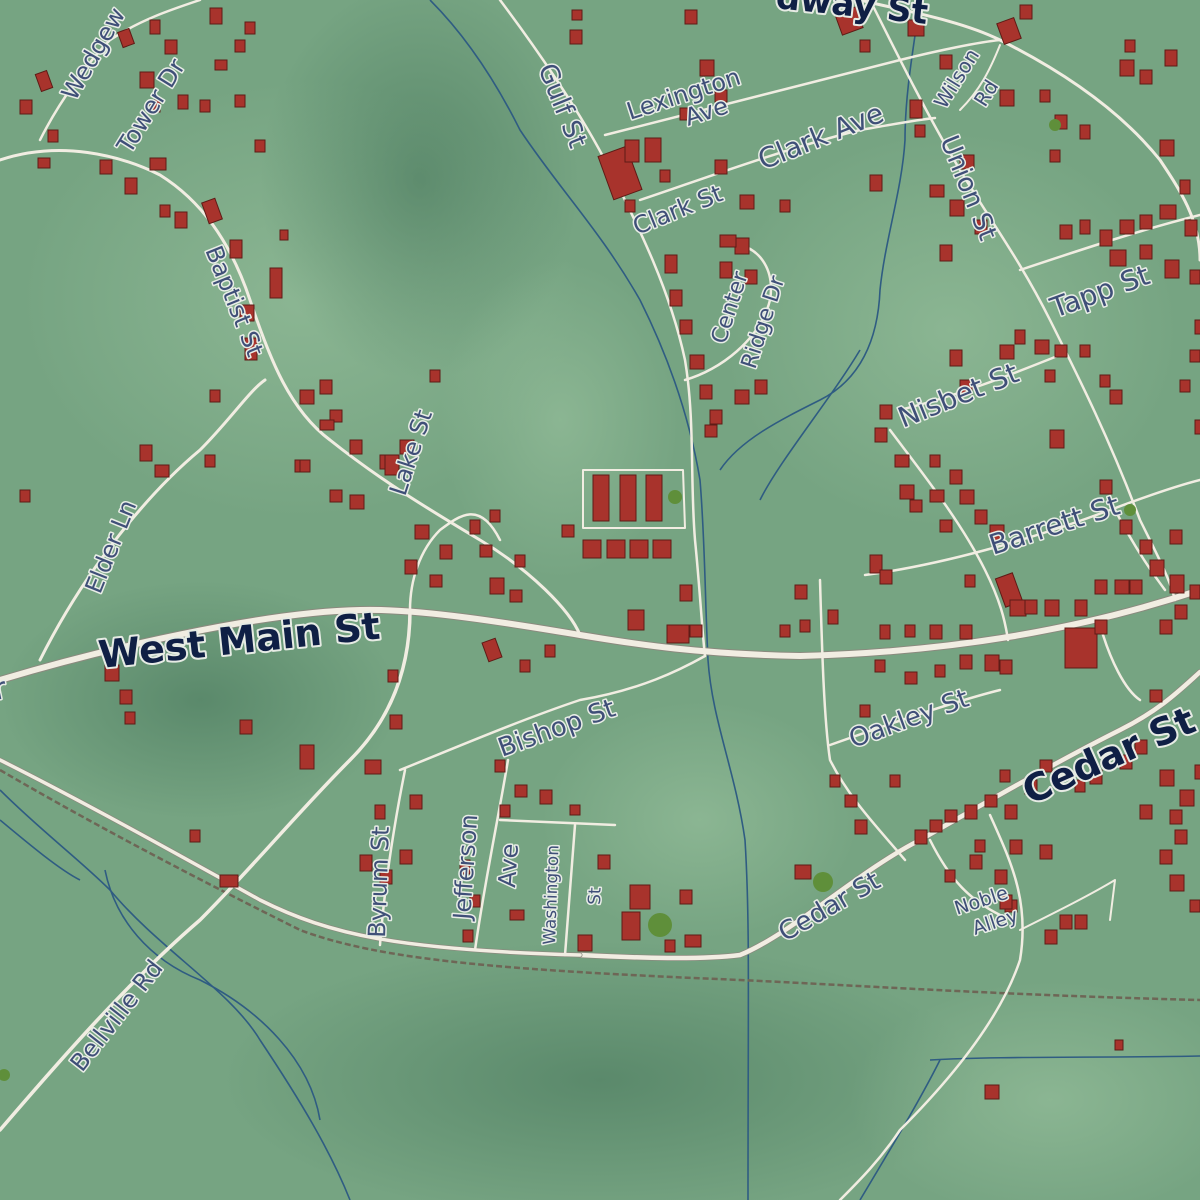 The height and width of the screenshot is (1200, 1200). I want to click on label-byrum-st: Byrum St, so click(379, 882).